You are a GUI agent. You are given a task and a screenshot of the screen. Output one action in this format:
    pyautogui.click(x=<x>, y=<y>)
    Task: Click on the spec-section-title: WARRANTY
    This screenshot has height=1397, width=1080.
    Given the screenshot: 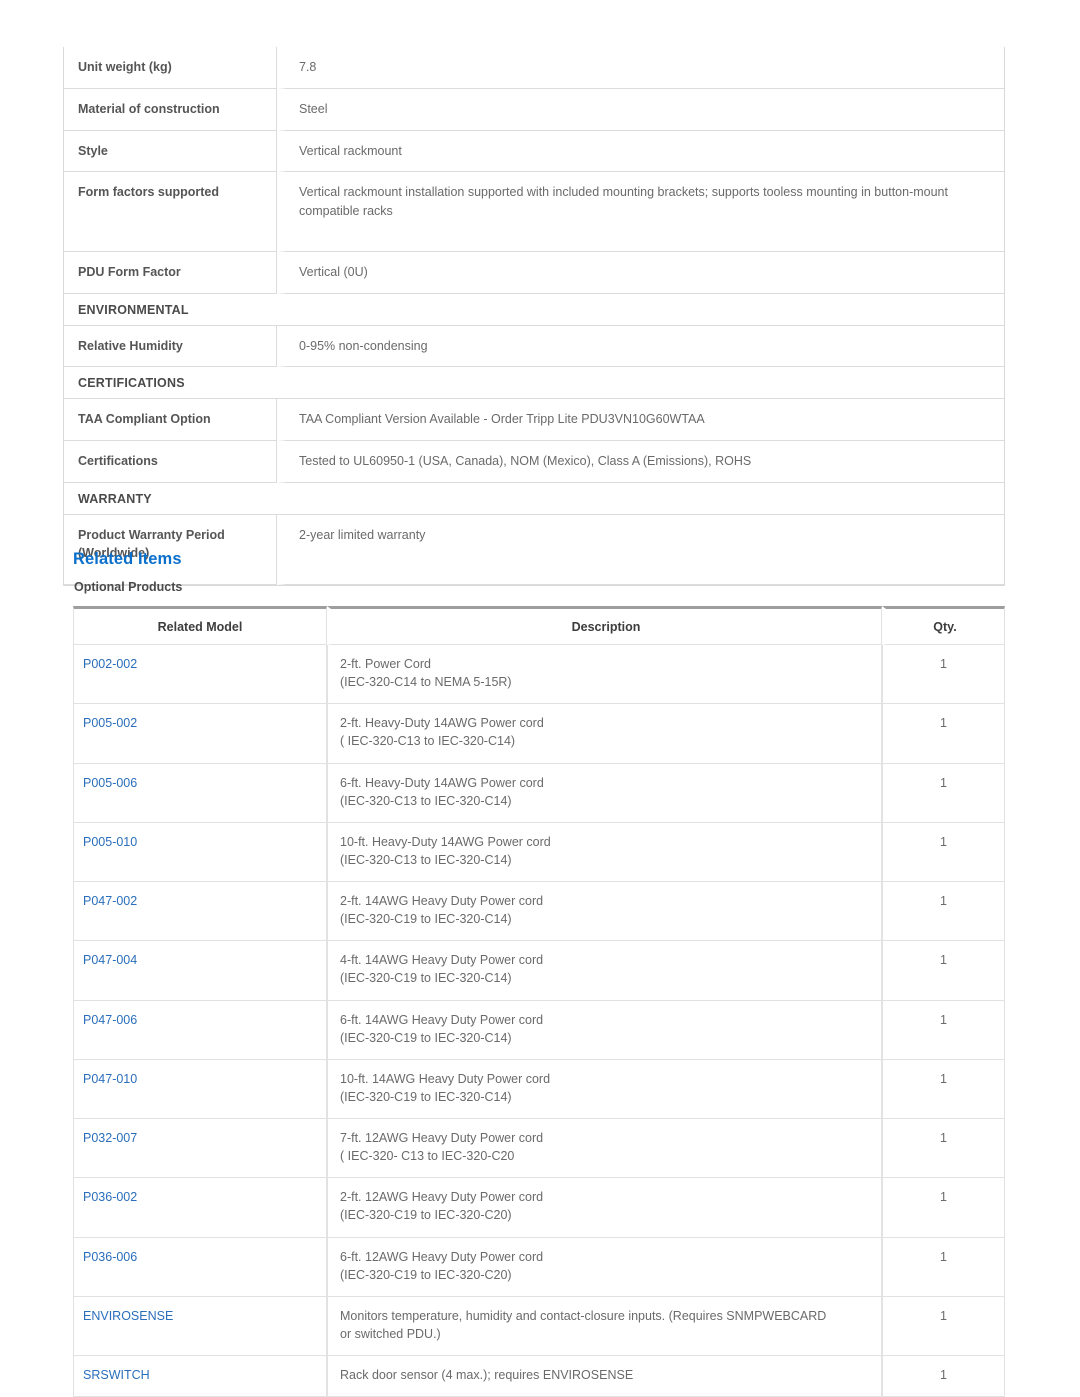 What is the action you would take?
    pyautogui.click(x=534, y=499)
    